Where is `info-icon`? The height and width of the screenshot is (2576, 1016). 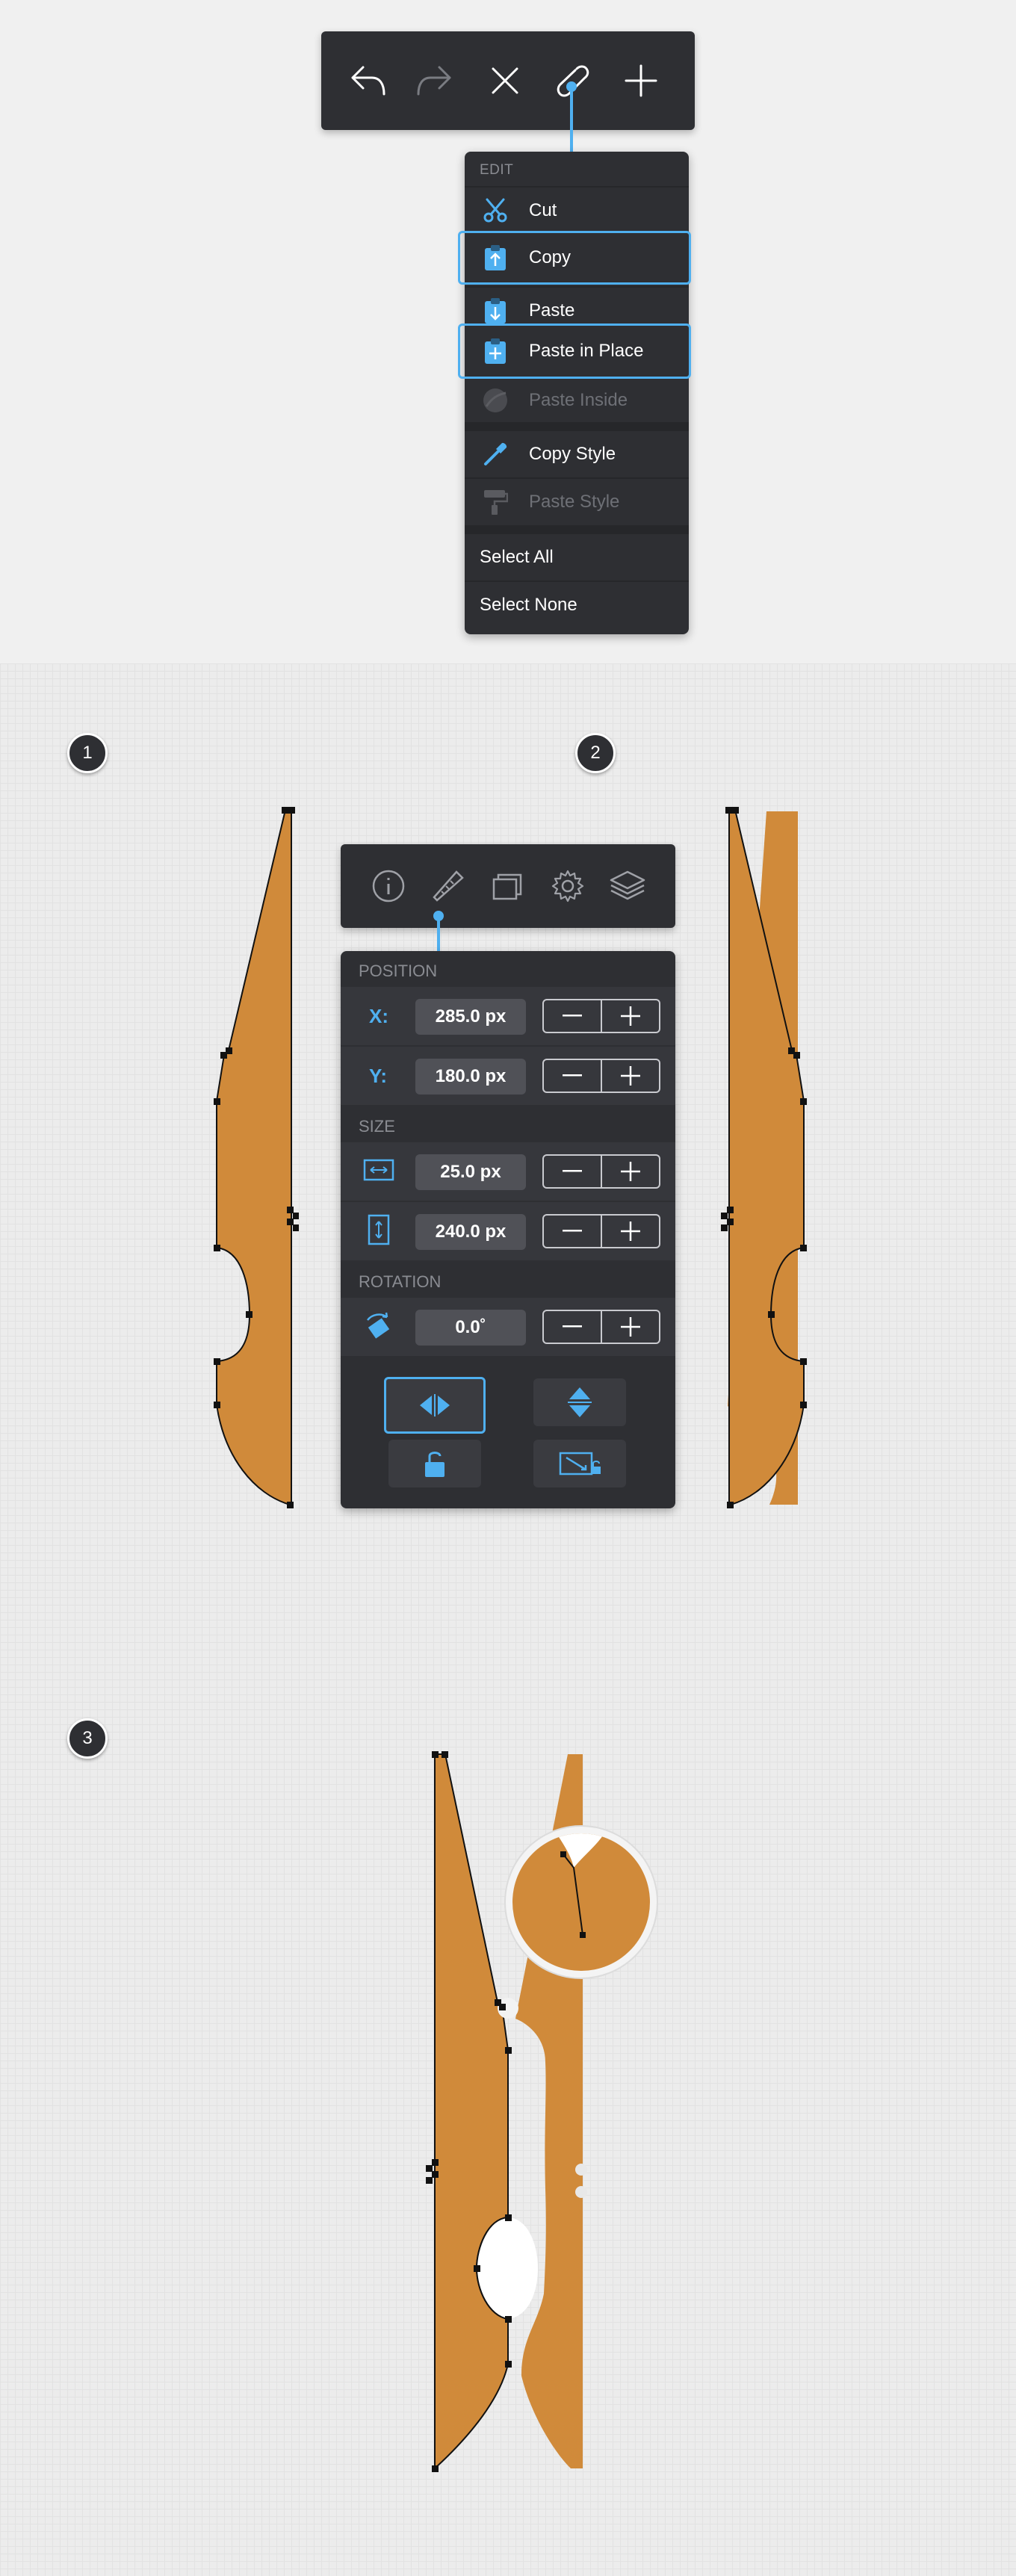
info-icon is located at coordinates (388, 886).